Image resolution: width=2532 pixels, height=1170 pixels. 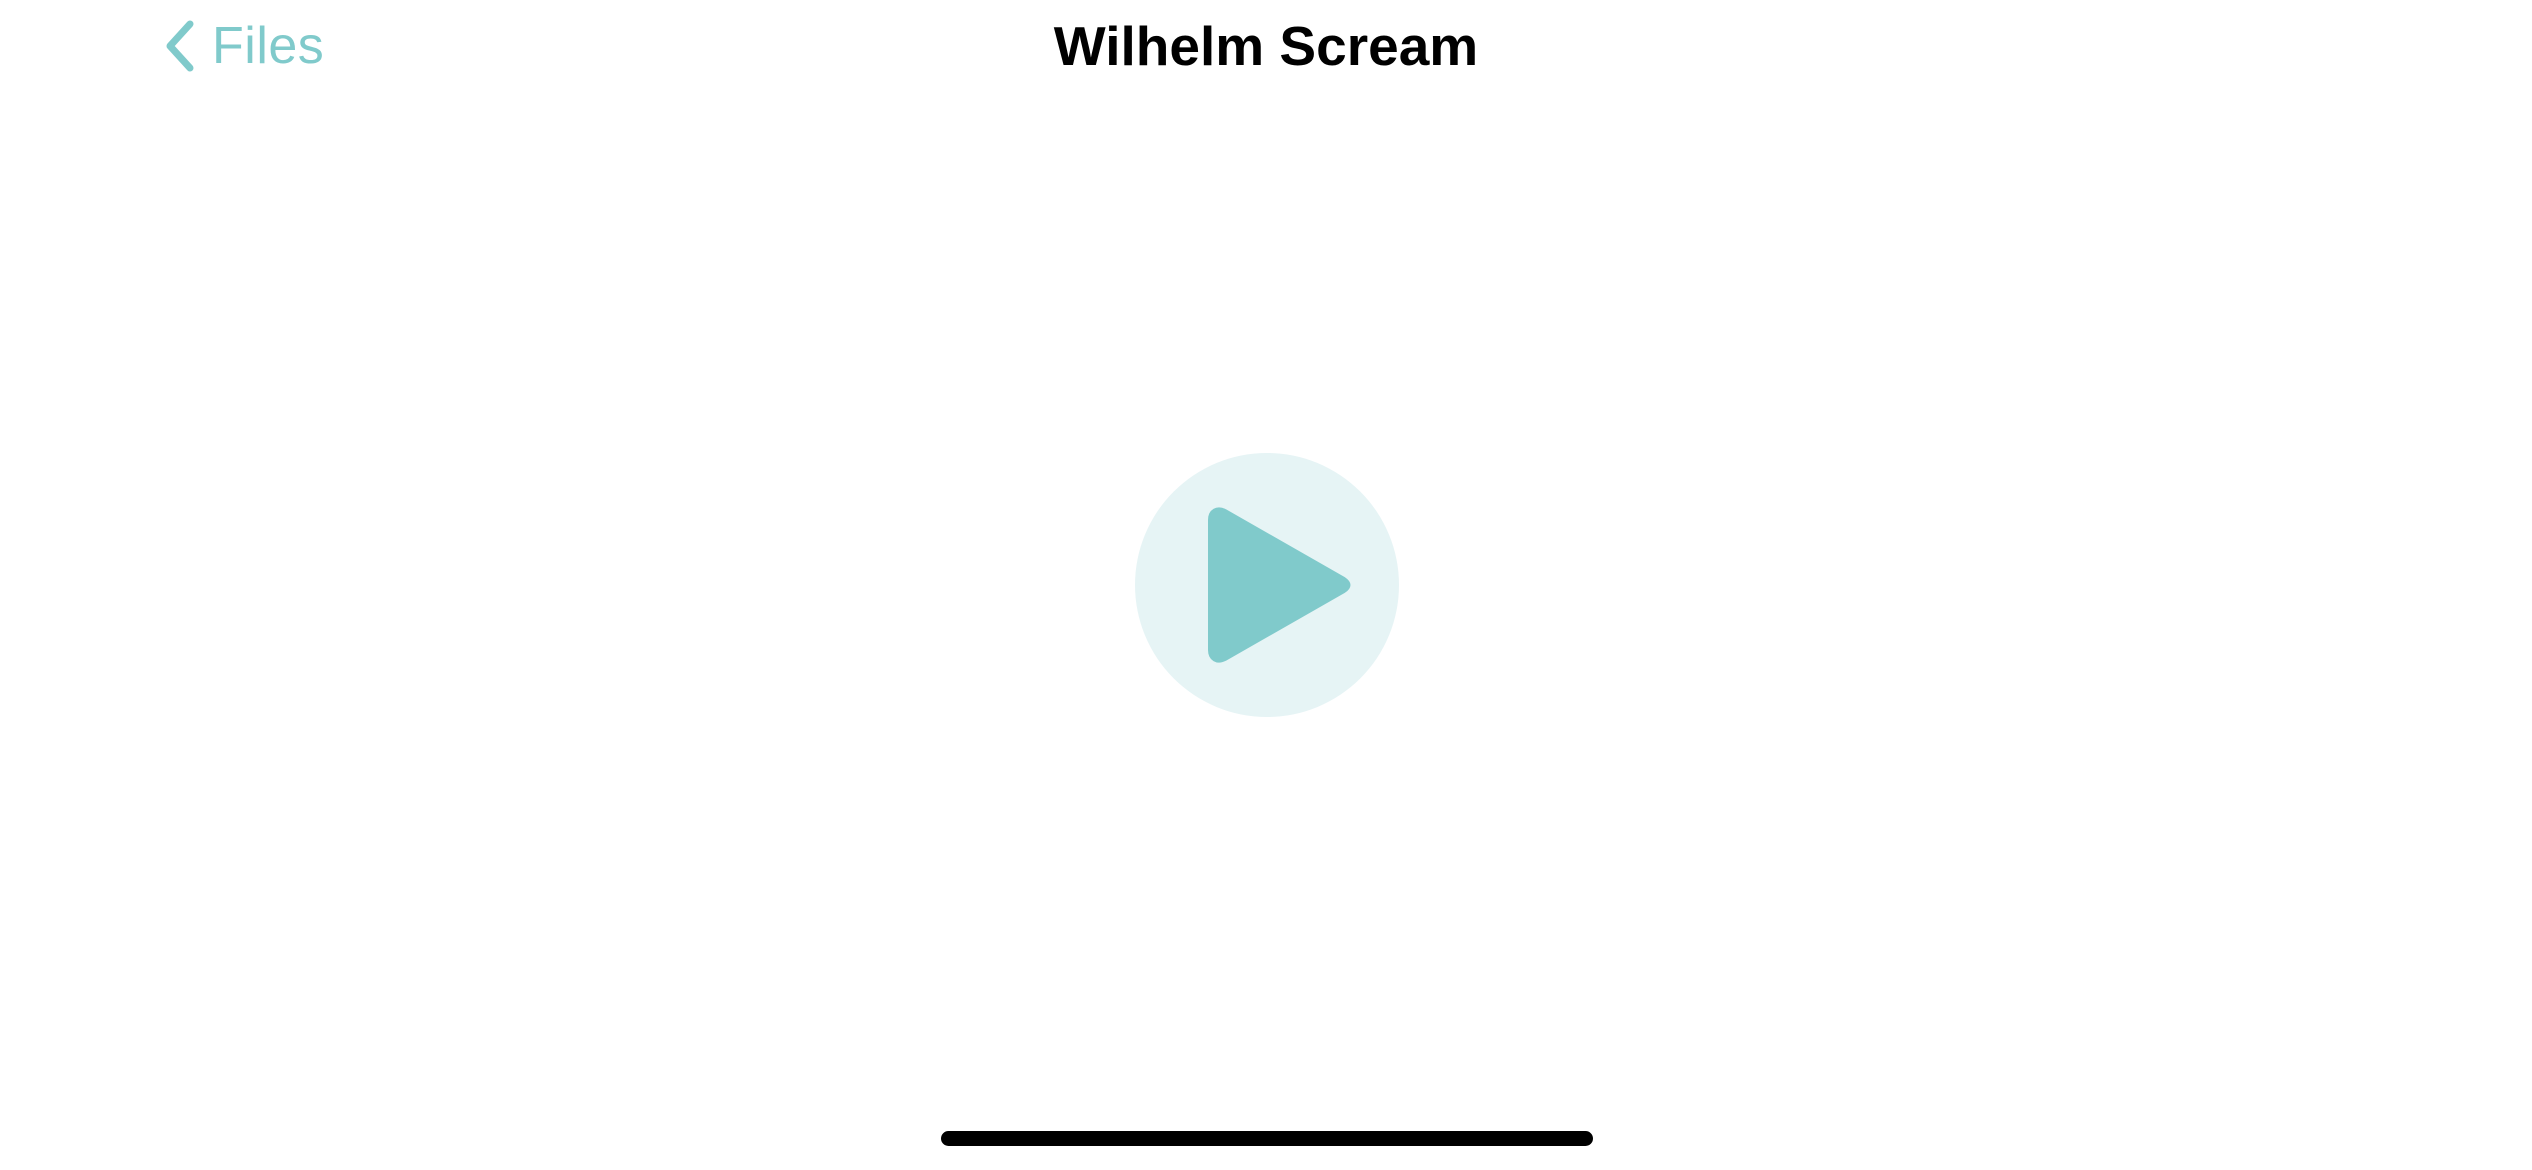 I want to click on play-button, so click(x=1267, y=585).